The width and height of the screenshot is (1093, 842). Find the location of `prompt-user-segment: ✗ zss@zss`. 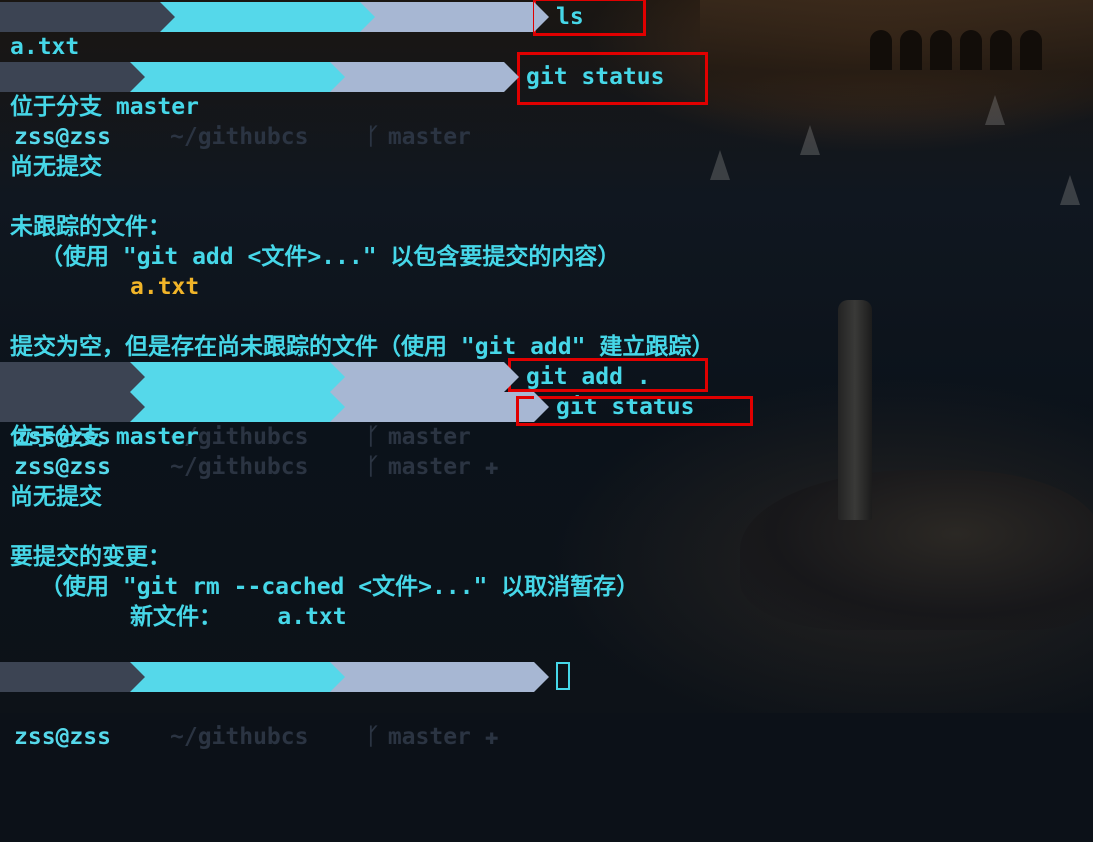

prompt-user-segment: ✗ zss@zss is located at coordinates (87, 46).